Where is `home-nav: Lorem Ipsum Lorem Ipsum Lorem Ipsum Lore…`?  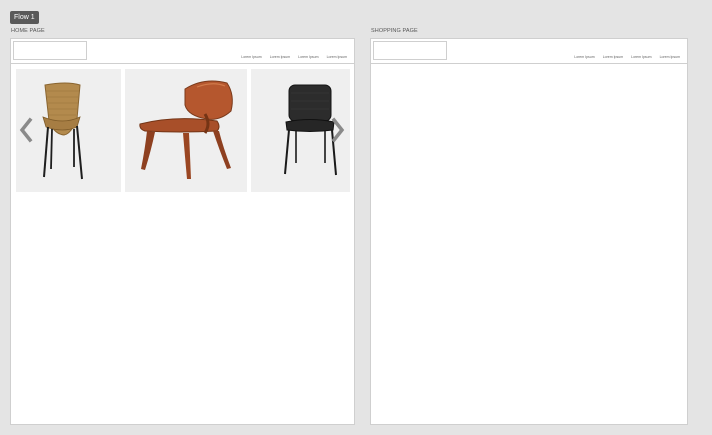 home-nav: Lorem Ipsum Lorem Ipsum Lorem Ipsum Lore… is located at coordinates (294, 57).